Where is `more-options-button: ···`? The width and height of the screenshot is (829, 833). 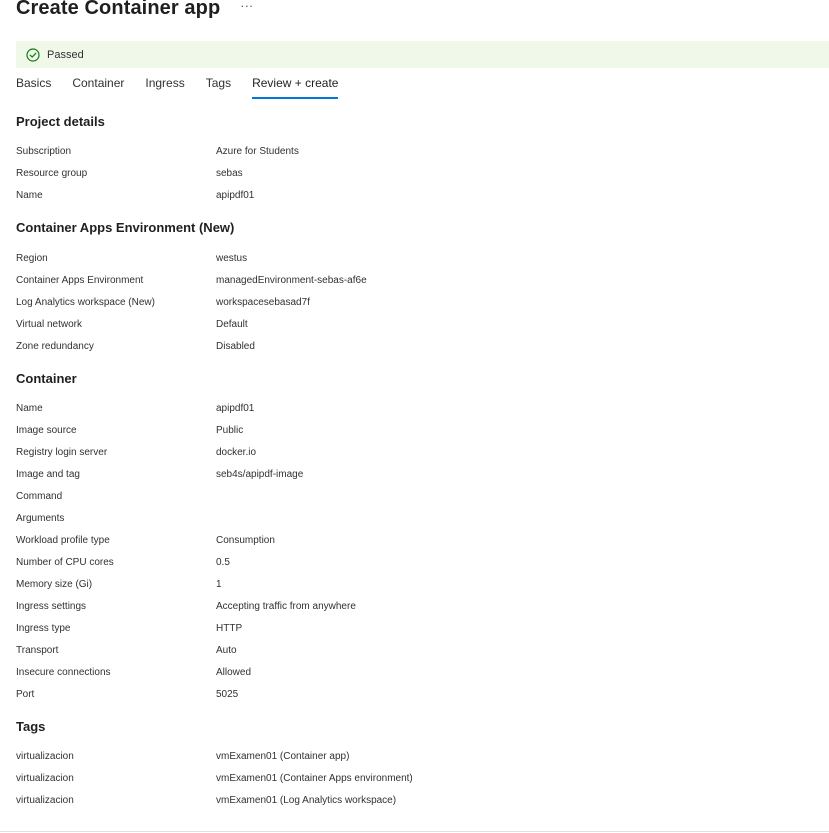 more-options-button: ··· is located at coordinates (246, 6).